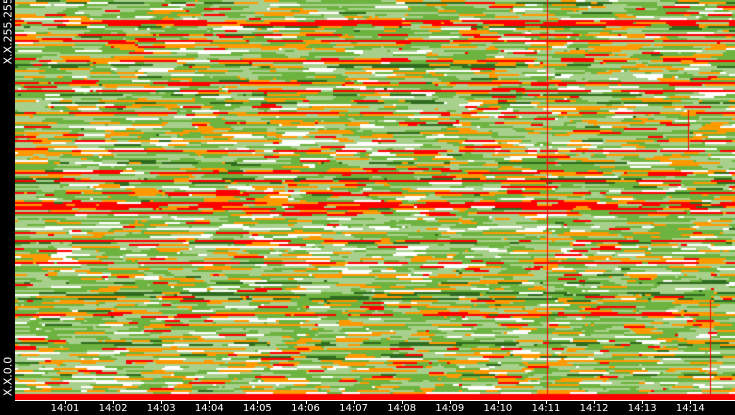  What do you see at coordinates (498, 408) in the screenshot?
I see `x-tick-label: 14:10` at bounding box center [498, 408].